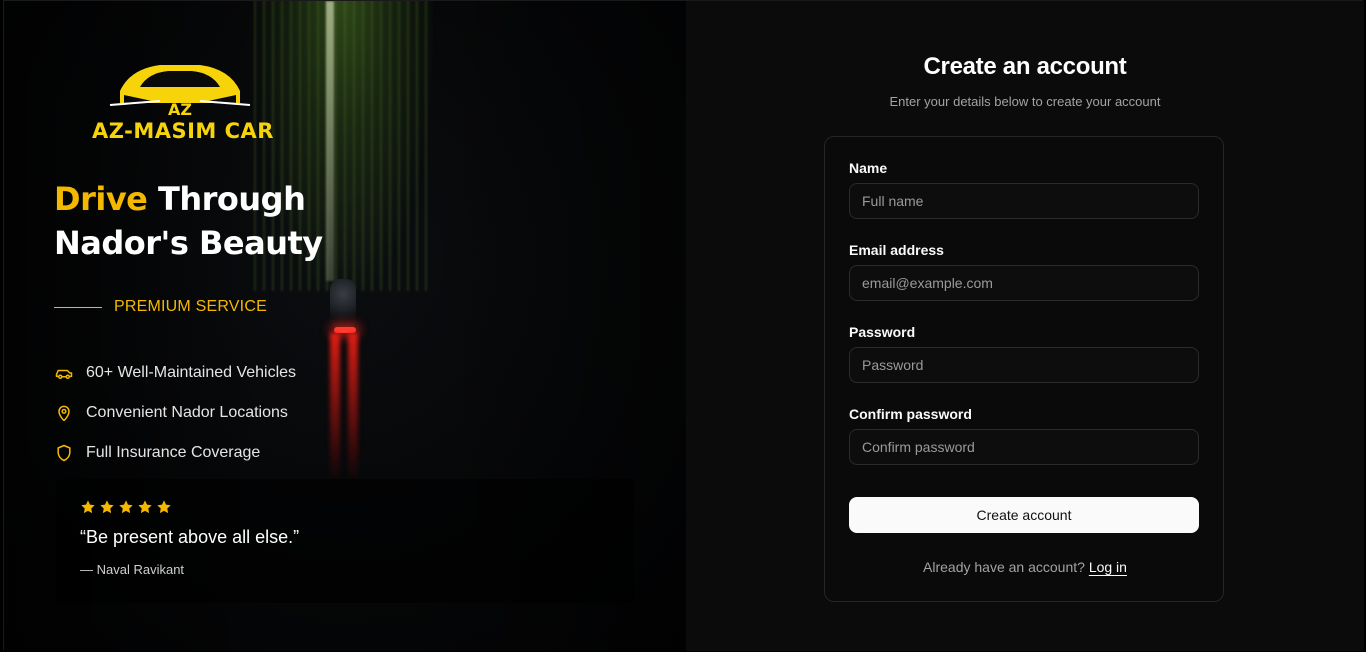 This screenshot has height=652, width=1366. What do you see at coordinates (132, 569) in the screenshot?
I see `testimonial-author: — Naval Ravikant` at bounding box center [132, 569].